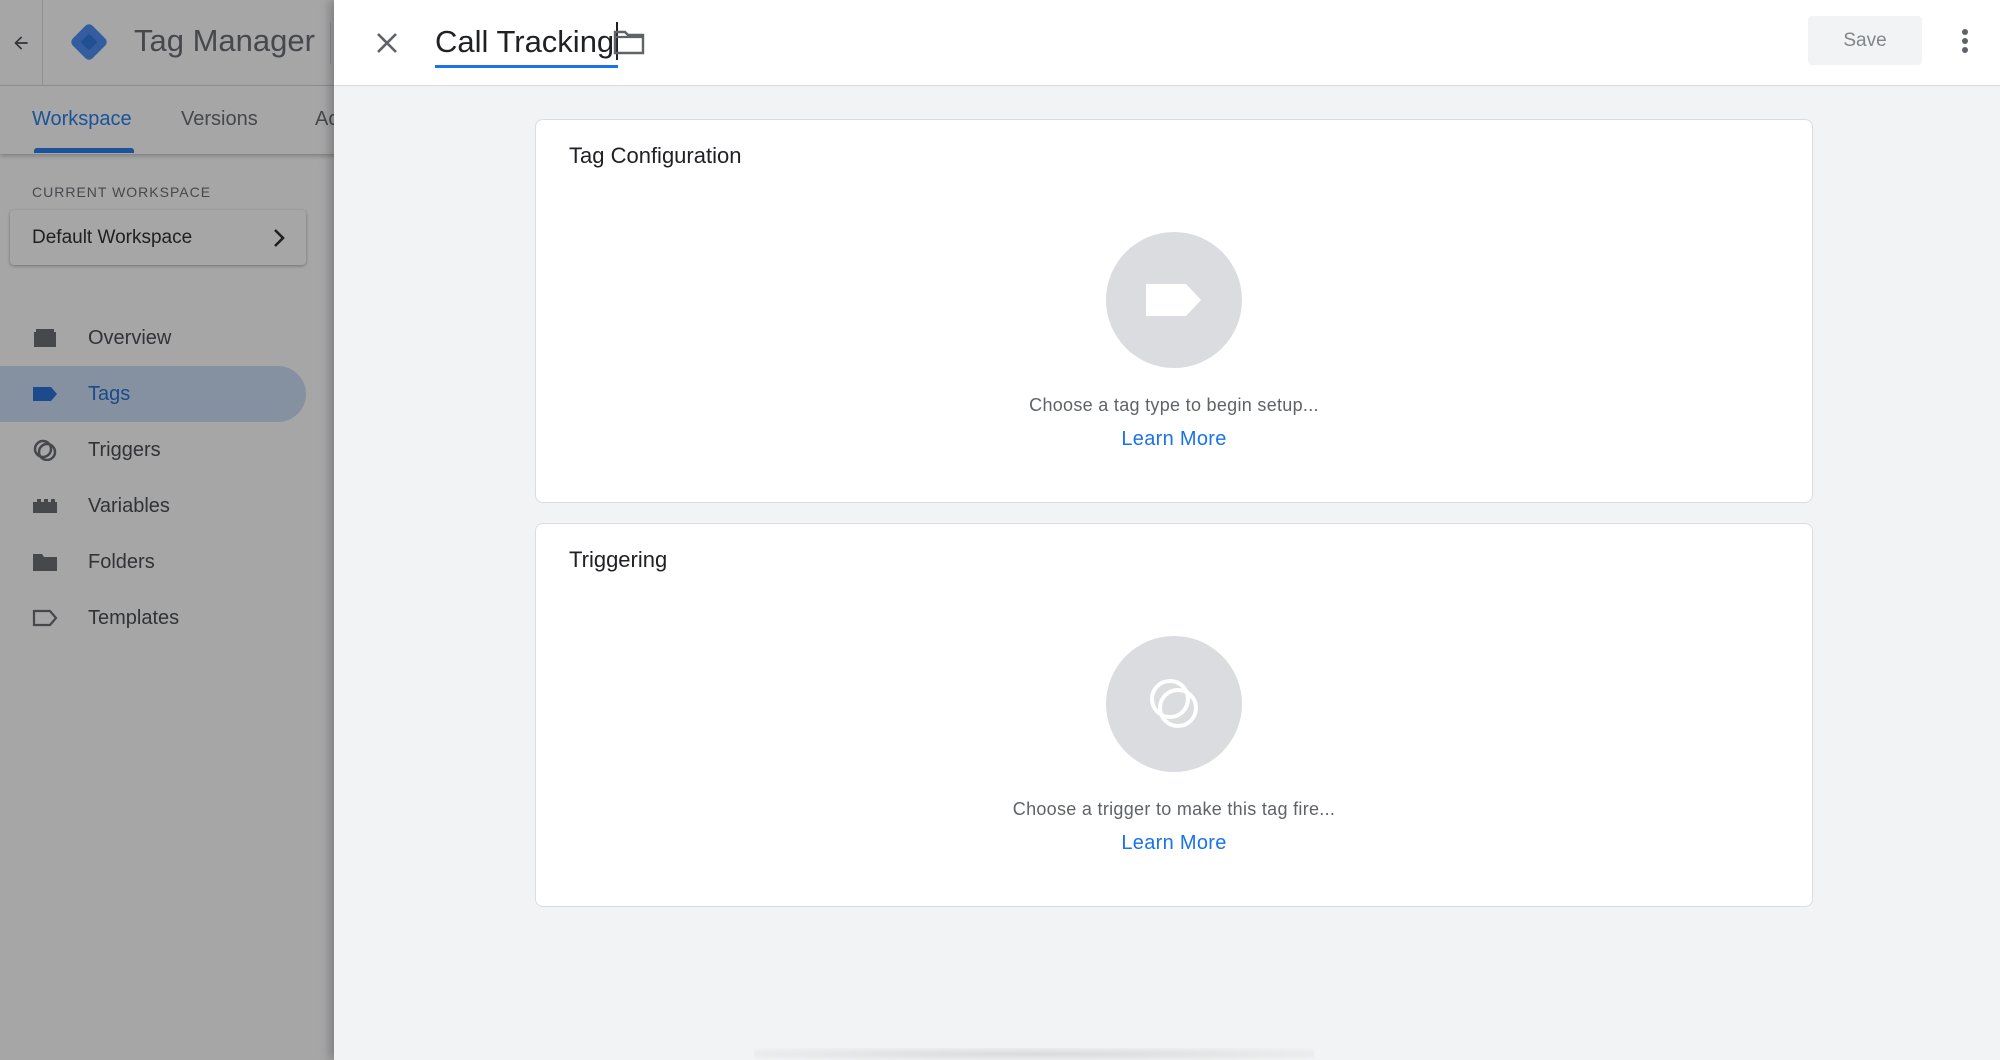 This screenshot has height=1060, width=2000. I want to click on bottom-shadow, so click(1034, 1054).